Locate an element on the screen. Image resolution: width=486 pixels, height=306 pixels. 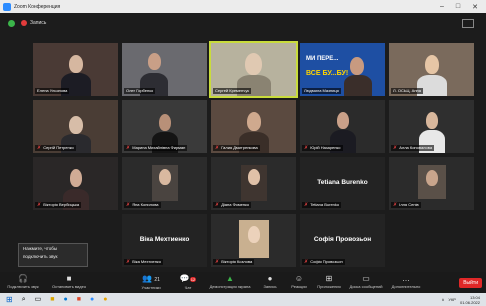
clock: 13:04 01.06.2022 is located at coordinates (470, 300).